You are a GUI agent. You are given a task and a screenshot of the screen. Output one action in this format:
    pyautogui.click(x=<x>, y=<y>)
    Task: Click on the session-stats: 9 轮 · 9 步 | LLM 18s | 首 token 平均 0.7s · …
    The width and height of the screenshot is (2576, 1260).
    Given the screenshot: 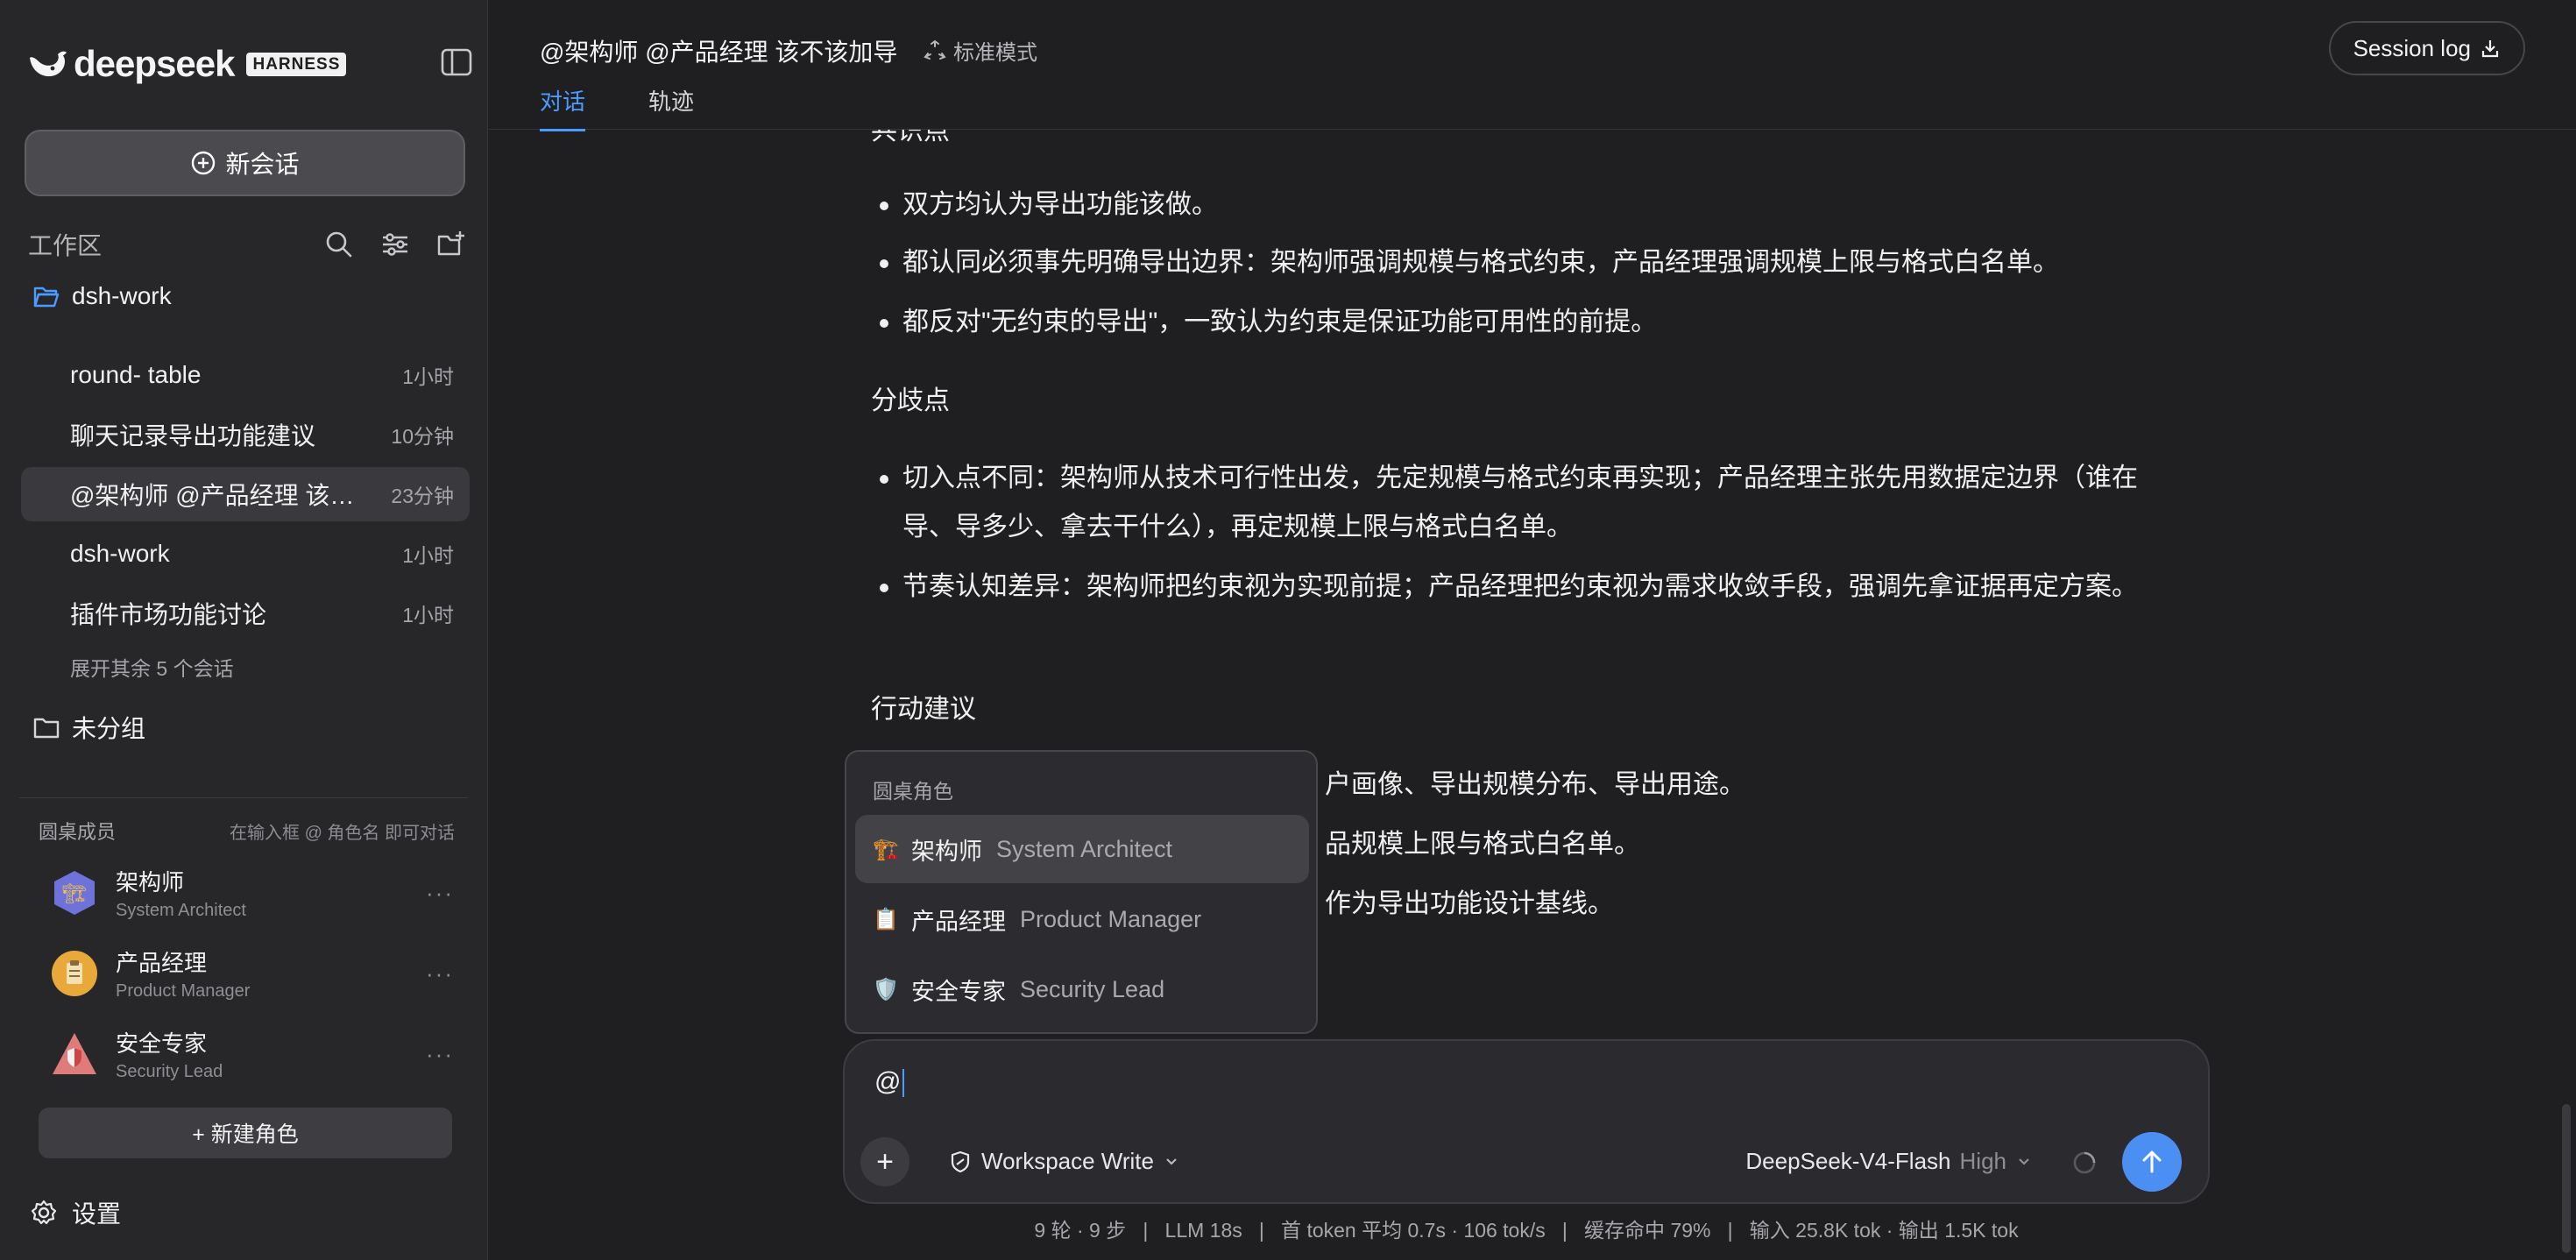 What is the action you would take?
    pyautogui.click(x=1526, y=1230)
    